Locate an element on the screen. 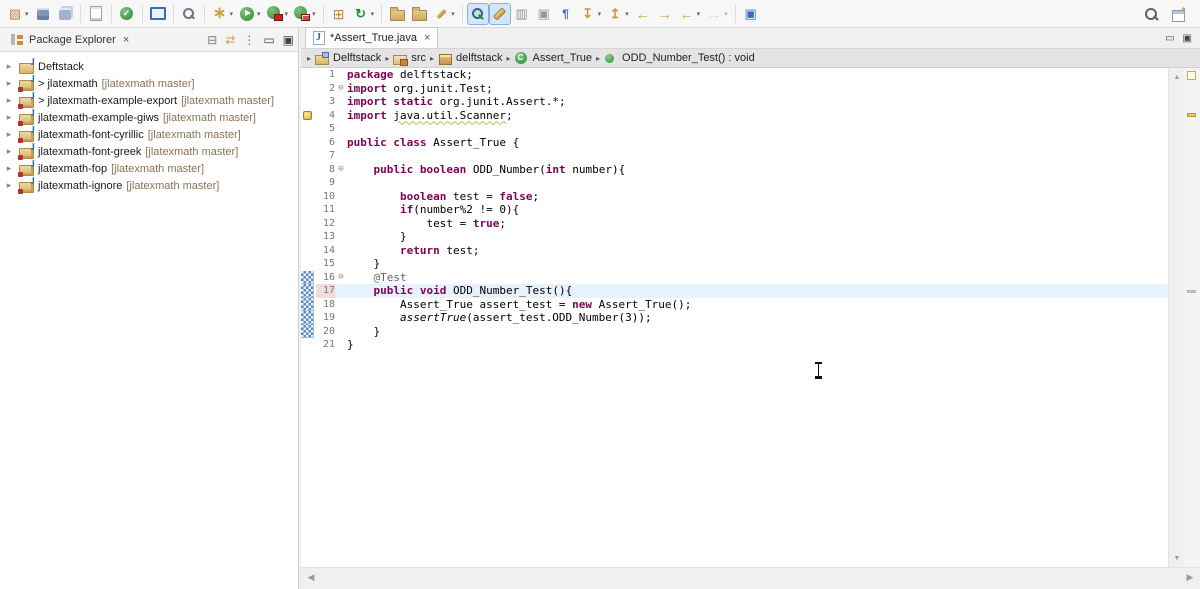 The height and width of the screenshot is (589, 1200). mark-occurrences-button is located at coordinates (499, 13).